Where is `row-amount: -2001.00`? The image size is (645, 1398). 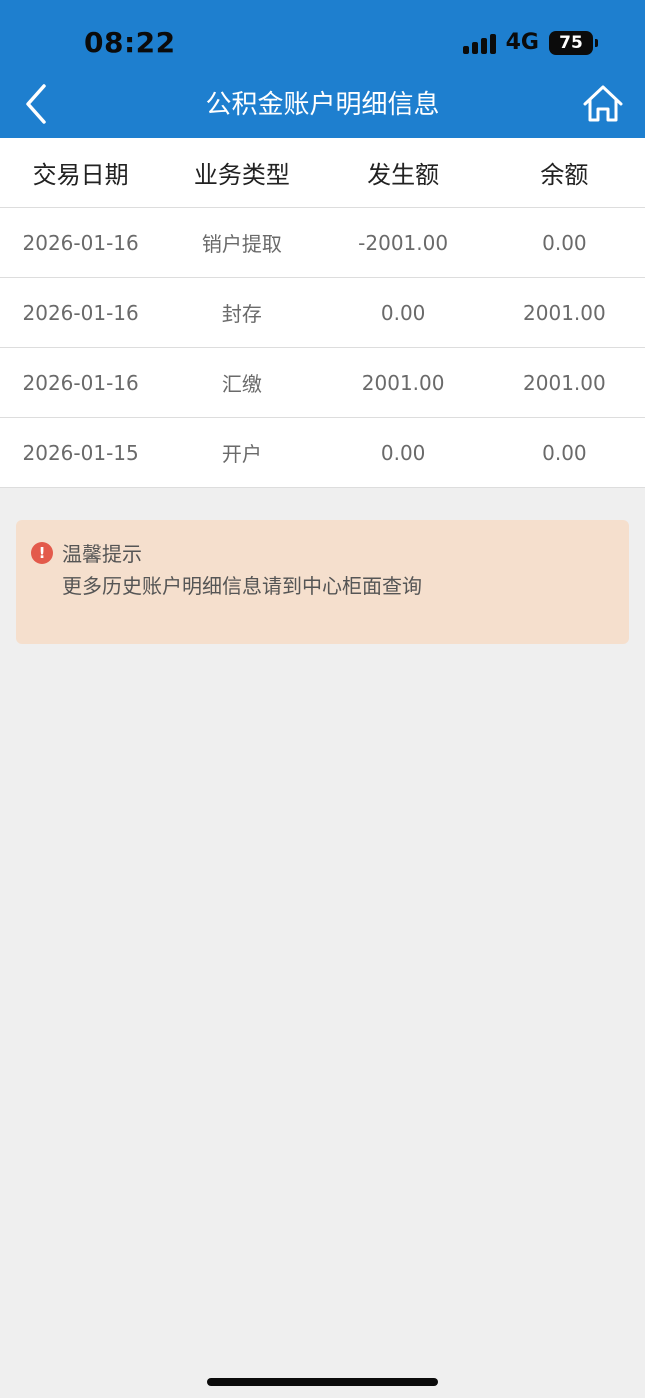
row-amount: -2001.00 is located at coordinates (403, 242).